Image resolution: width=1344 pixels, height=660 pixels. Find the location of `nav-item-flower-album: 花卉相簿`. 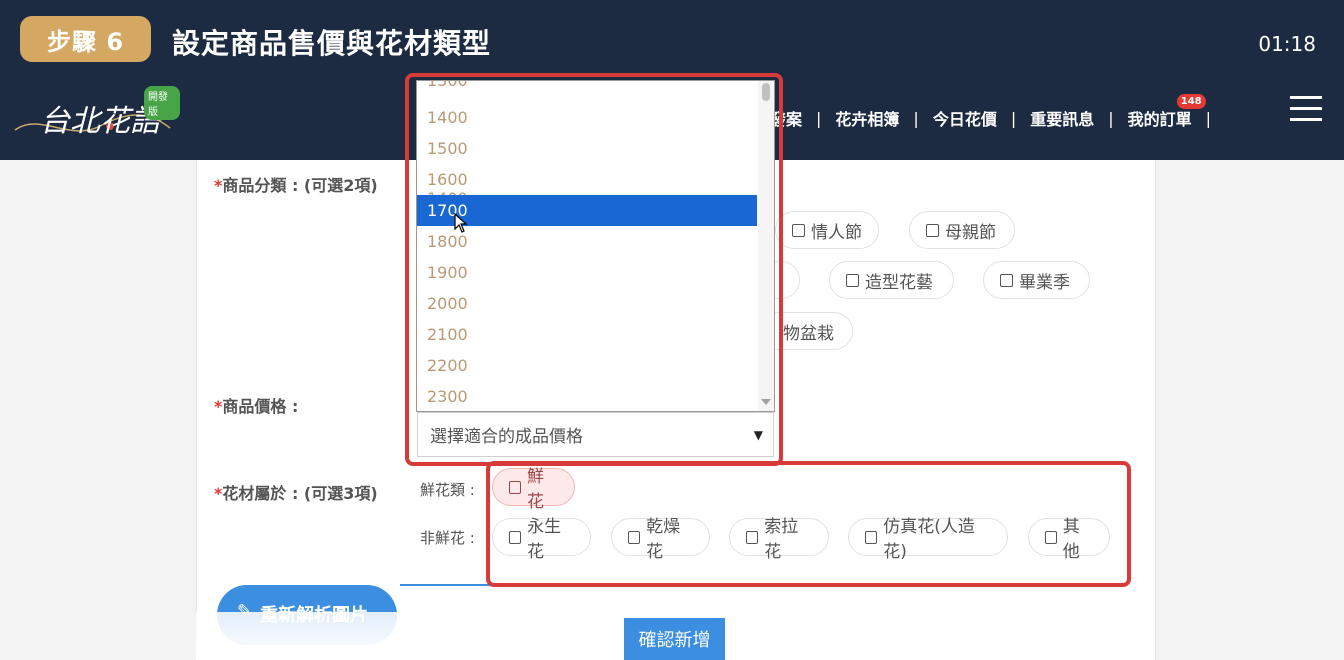

nav-item-flower-album: 花卉相簿 is located at coordinates (867, 118).